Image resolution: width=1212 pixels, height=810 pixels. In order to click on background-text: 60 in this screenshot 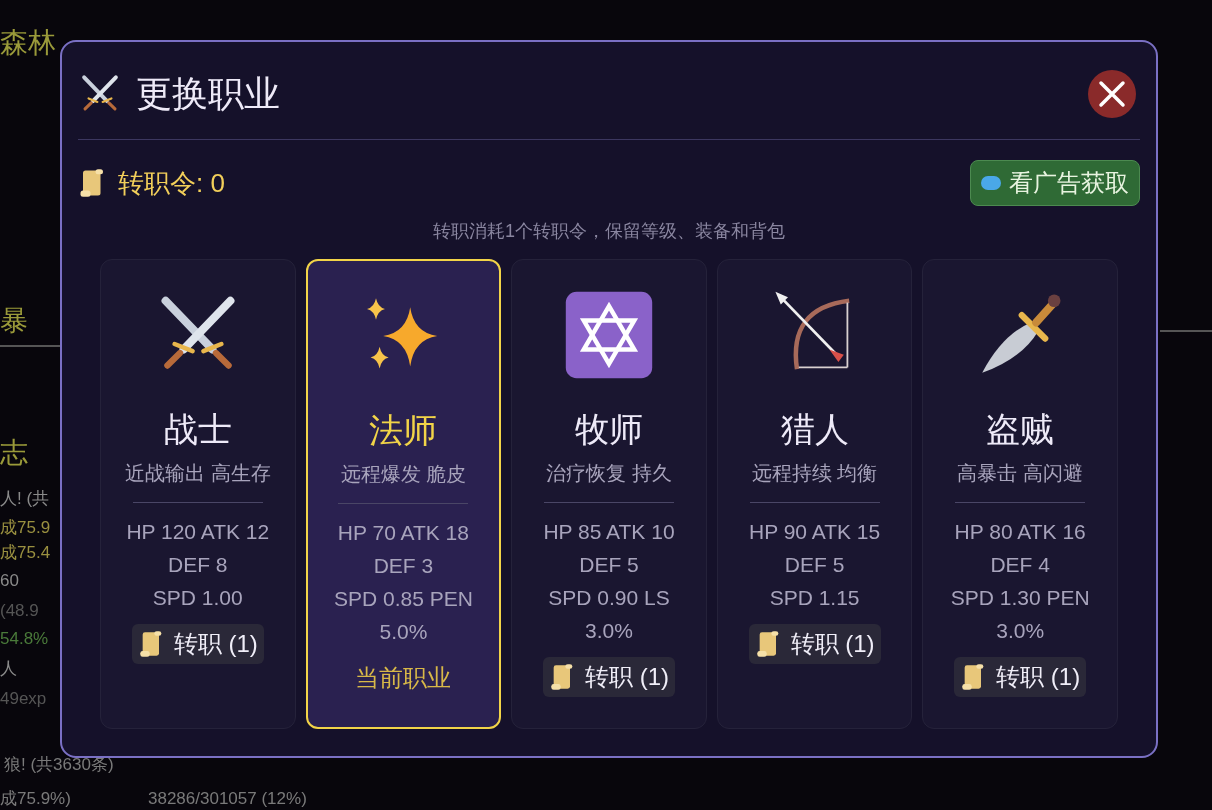, I will do `click(9, 581)`.